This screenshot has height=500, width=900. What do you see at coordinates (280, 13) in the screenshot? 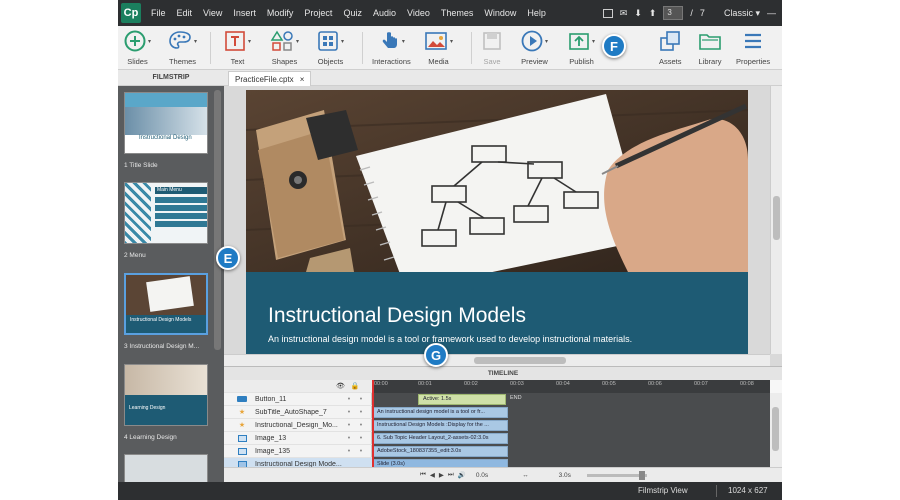
I see `menu-modify: Modify` at bounding box center [280, 13].